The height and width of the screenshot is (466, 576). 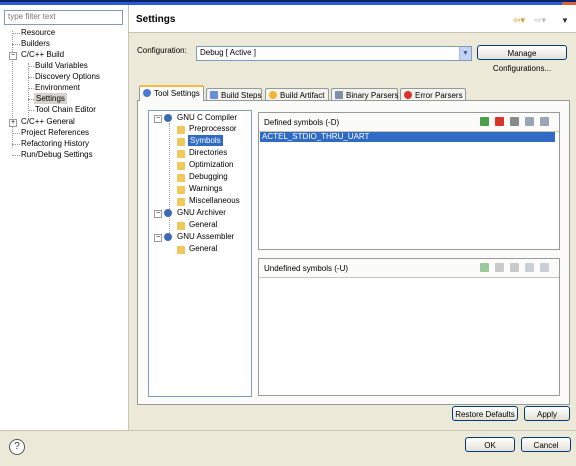 What do you see at coordinates (201, 212) in the screenshot?
I see `tree-item-gnu-archiver: GNU Archiver` at bounding box center [201, 212].